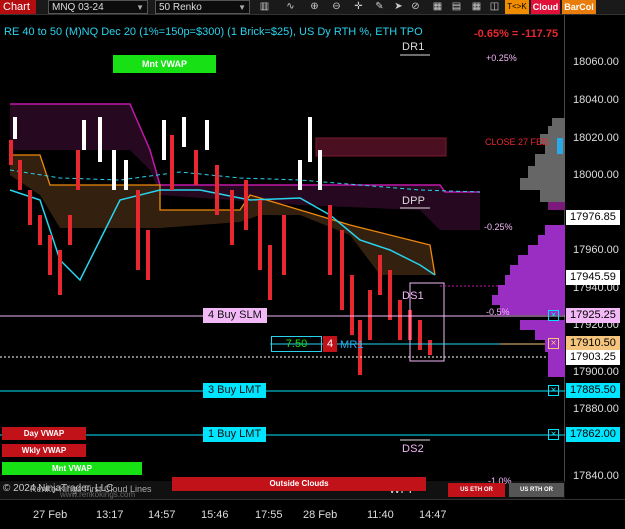 The image size is (625, 529). What do you see at coordinates (593, 315) in the screenshot?
I see `buy-slm-price-flag: 17925.25` at bounding box center [593, 315].